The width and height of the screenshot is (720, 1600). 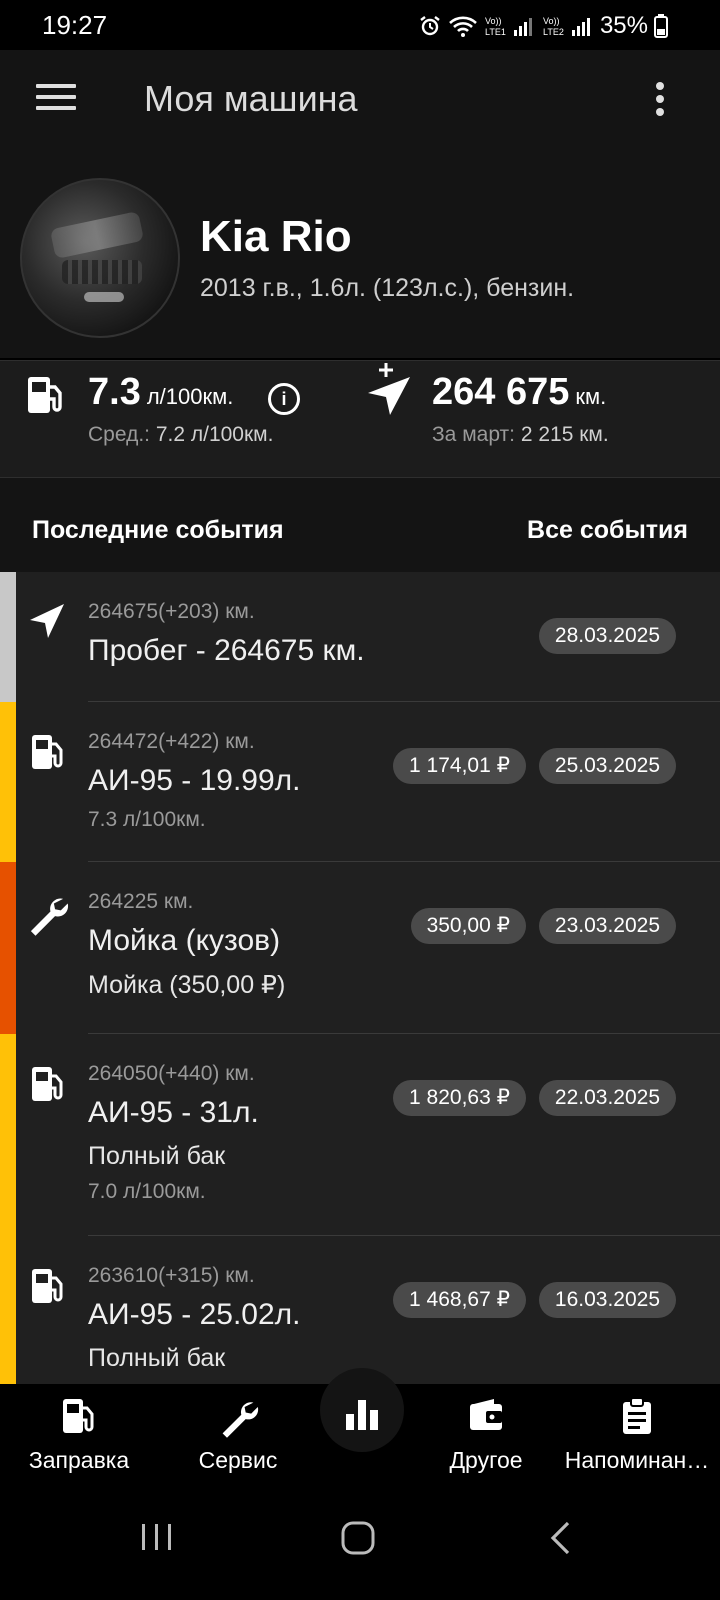 I want to click on event-note: Мойка (350,00 ₽), so click(x=187, y=985).